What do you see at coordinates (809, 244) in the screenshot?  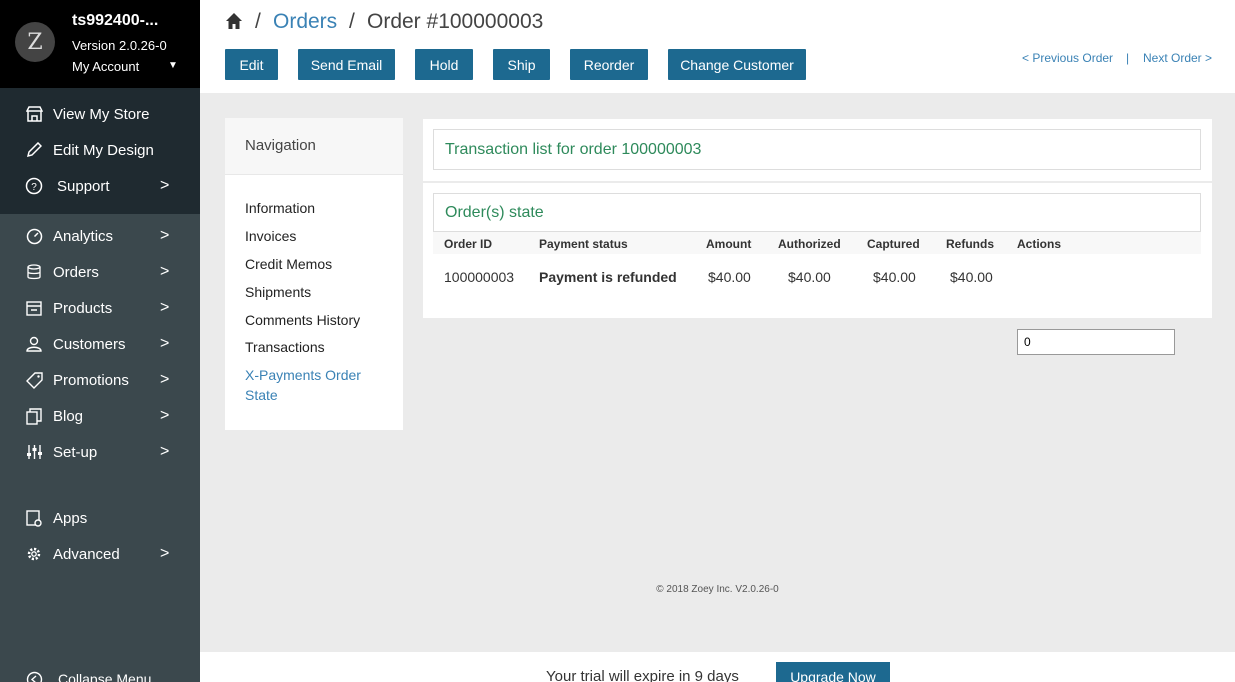 I see `column-header: Authorized` at bounding box center [809, 244].